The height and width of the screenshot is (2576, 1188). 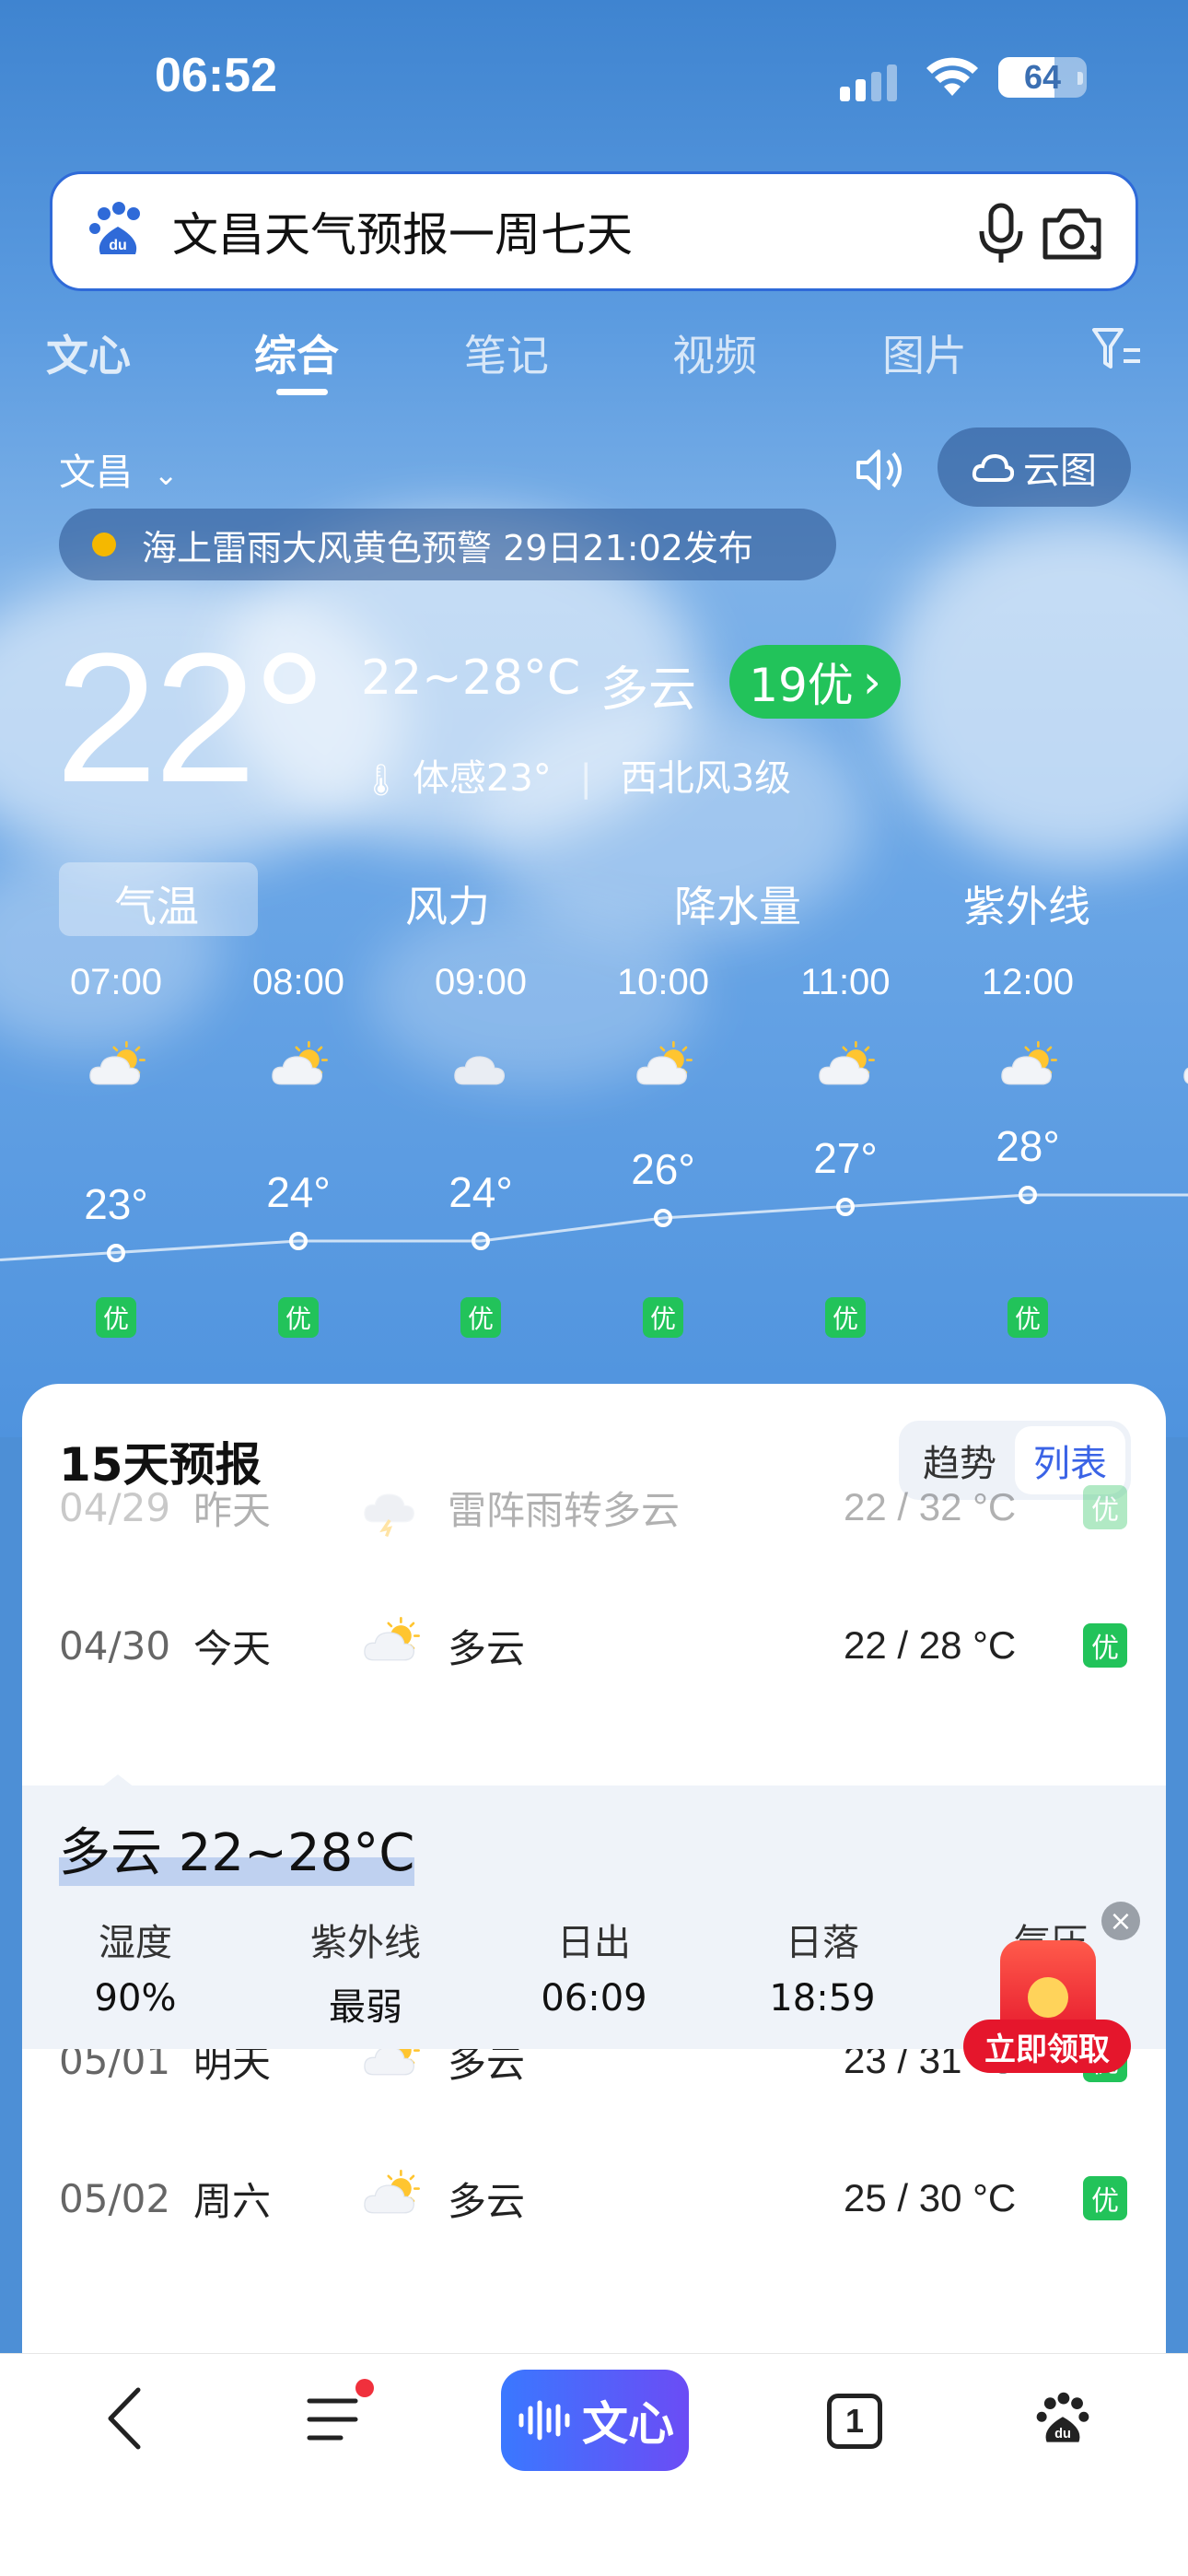 What do you see at coordinates (381, 780) in the screenshot?
I see `thermometer-icon: 🌡` at bounding box center [381, 780].